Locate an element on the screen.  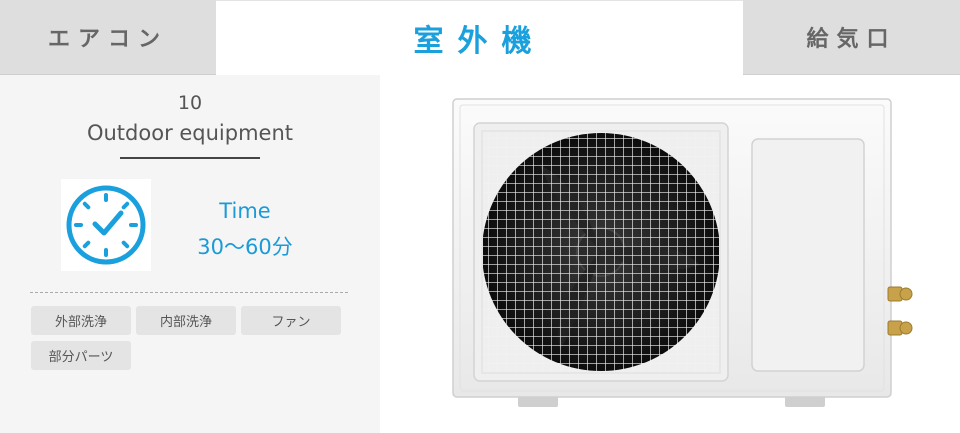
step-number: 10 is located at coordinates (190, 103).